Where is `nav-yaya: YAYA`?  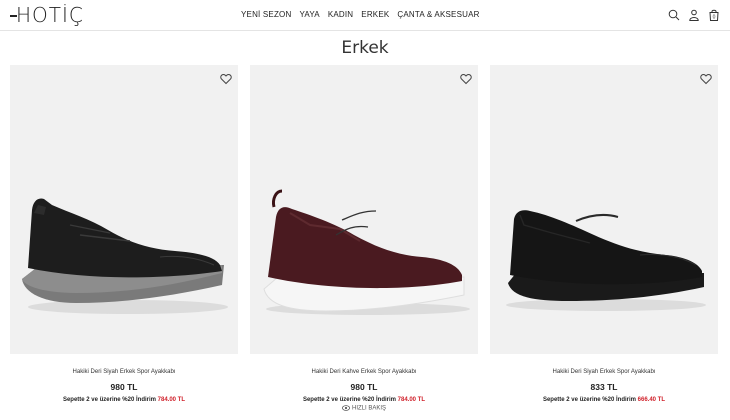 nav-yaya: YAYA is located at coordinates (309, 14).